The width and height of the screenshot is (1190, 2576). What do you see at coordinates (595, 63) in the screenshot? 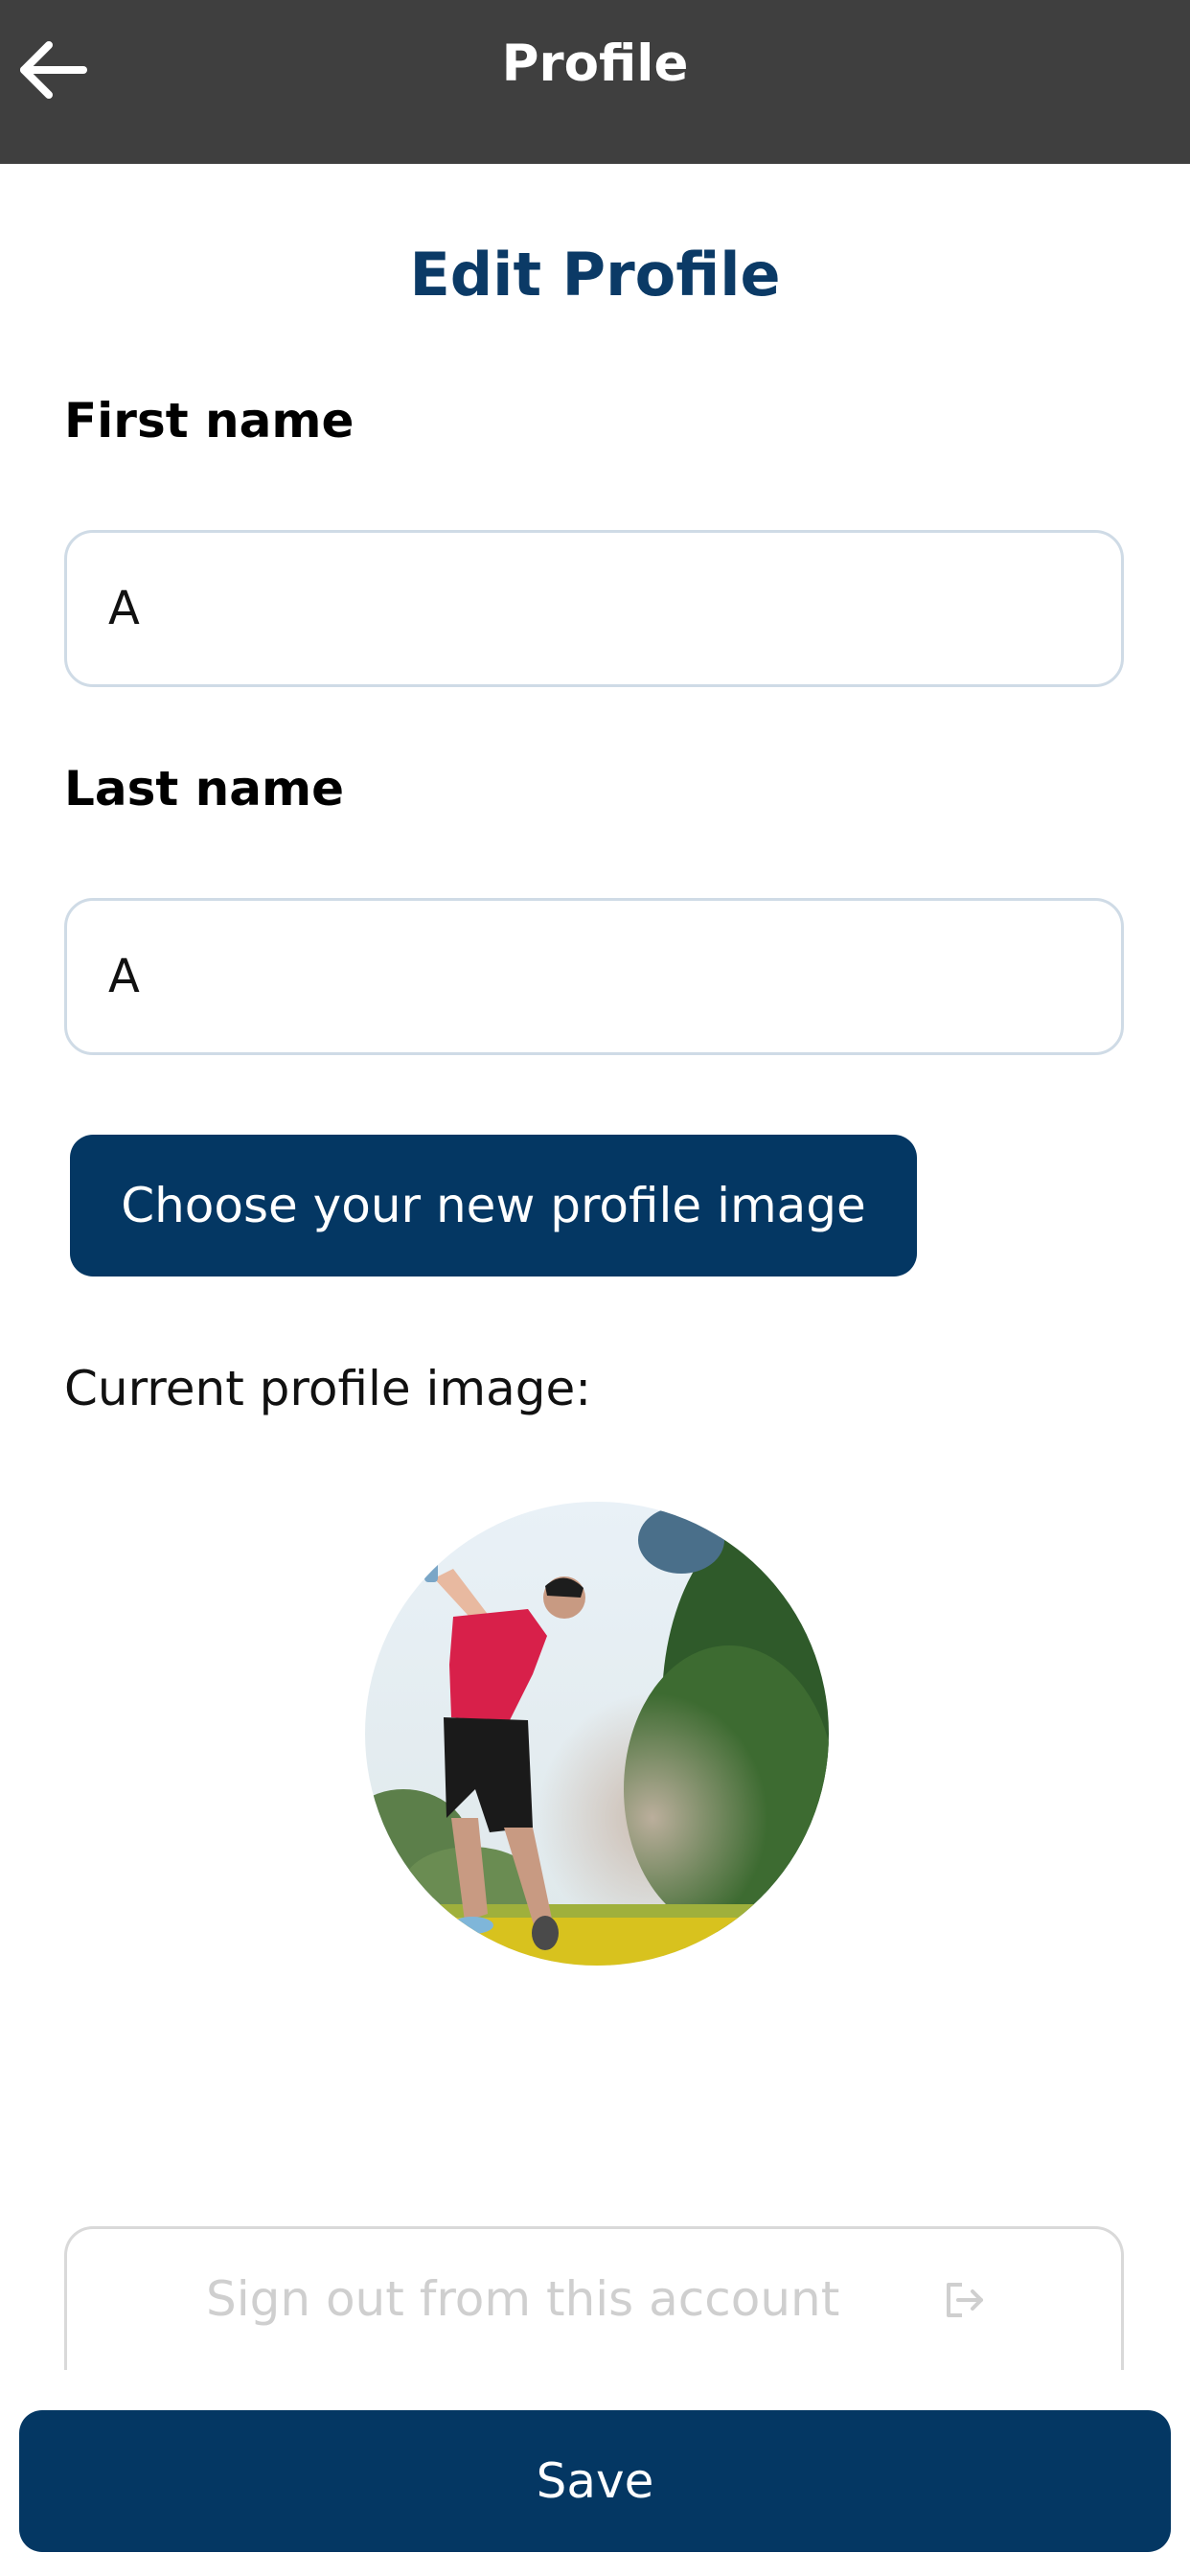
I see `app-bar-title: Profile` at bounding box center [595, 63].